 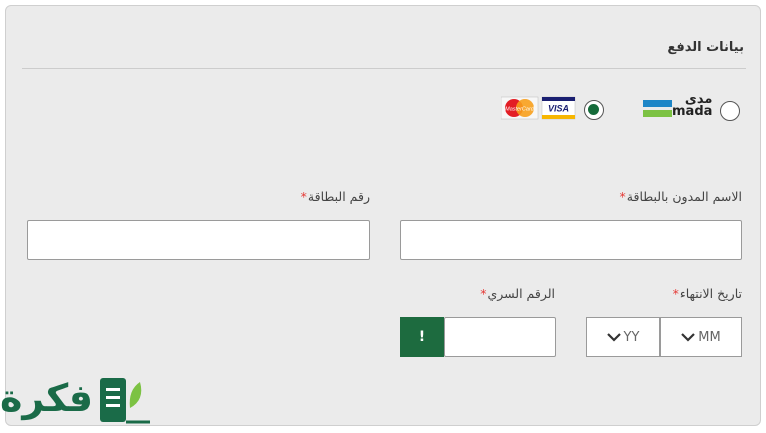 What do you see at coordinates (47, 398) in the screenshot?
I see `fikra-logo-text: فكرة` at bounding box center [47, 398].